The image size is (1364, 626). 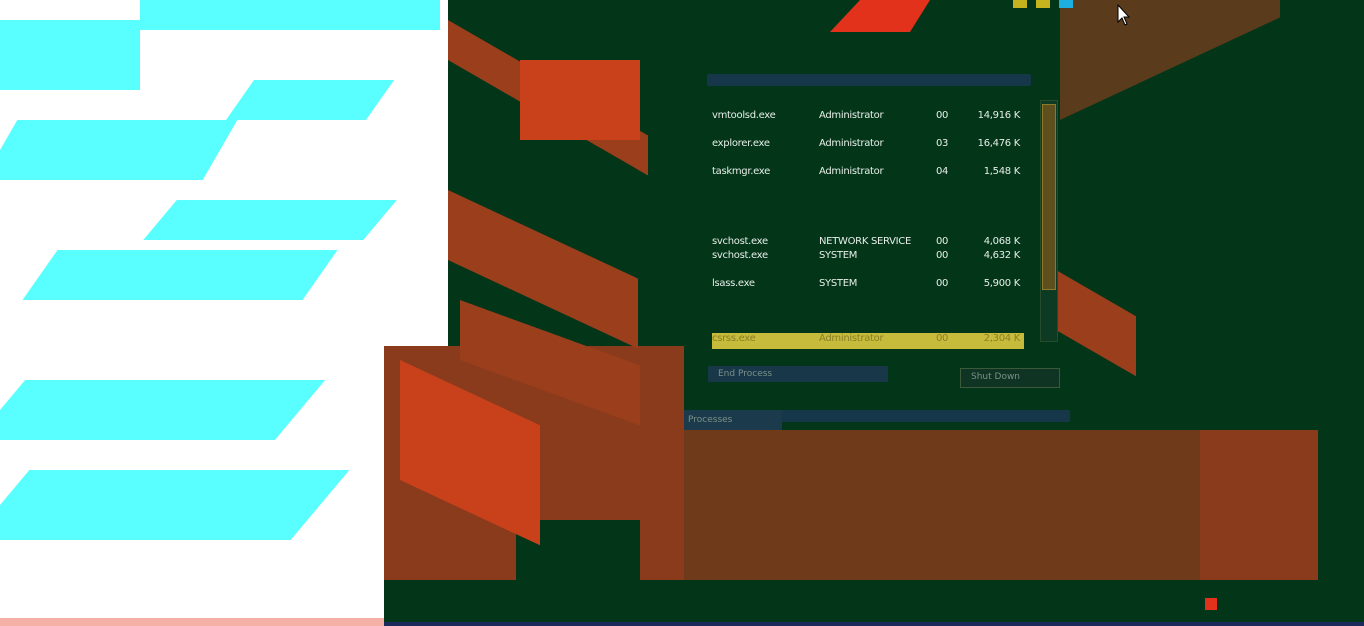 I want to click on tray-indicator-icon, so click(x=1211, y=604).